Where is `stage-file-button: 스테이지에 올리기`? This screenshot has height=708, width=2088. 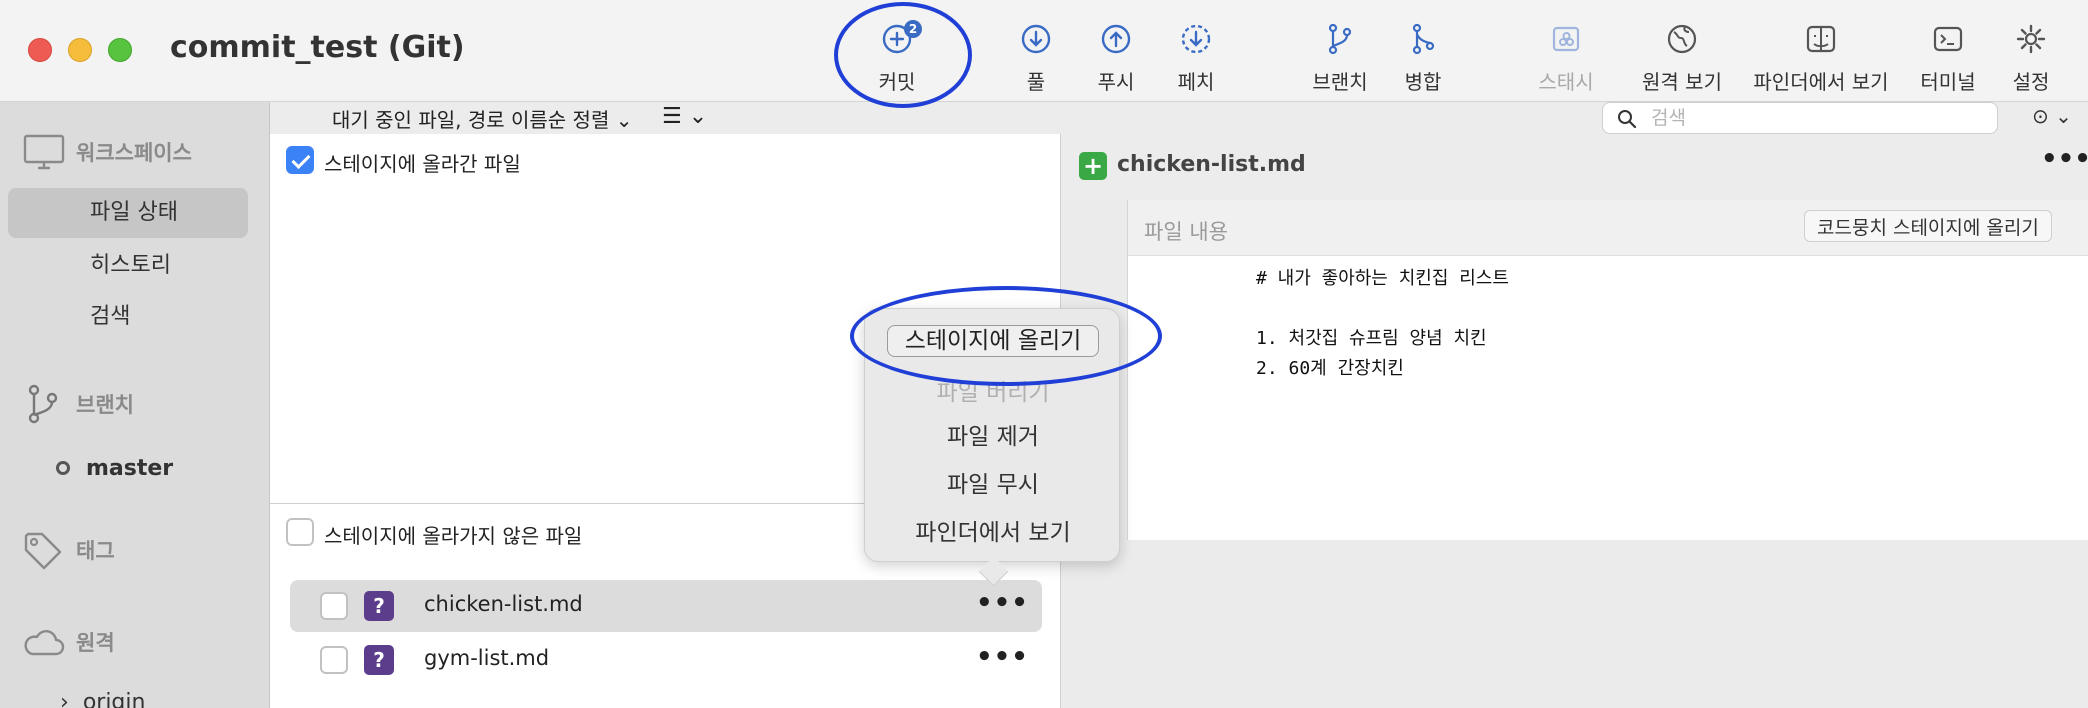 stage-file-button: 스테이지에 올리기 is located at coordinates (993, 341).